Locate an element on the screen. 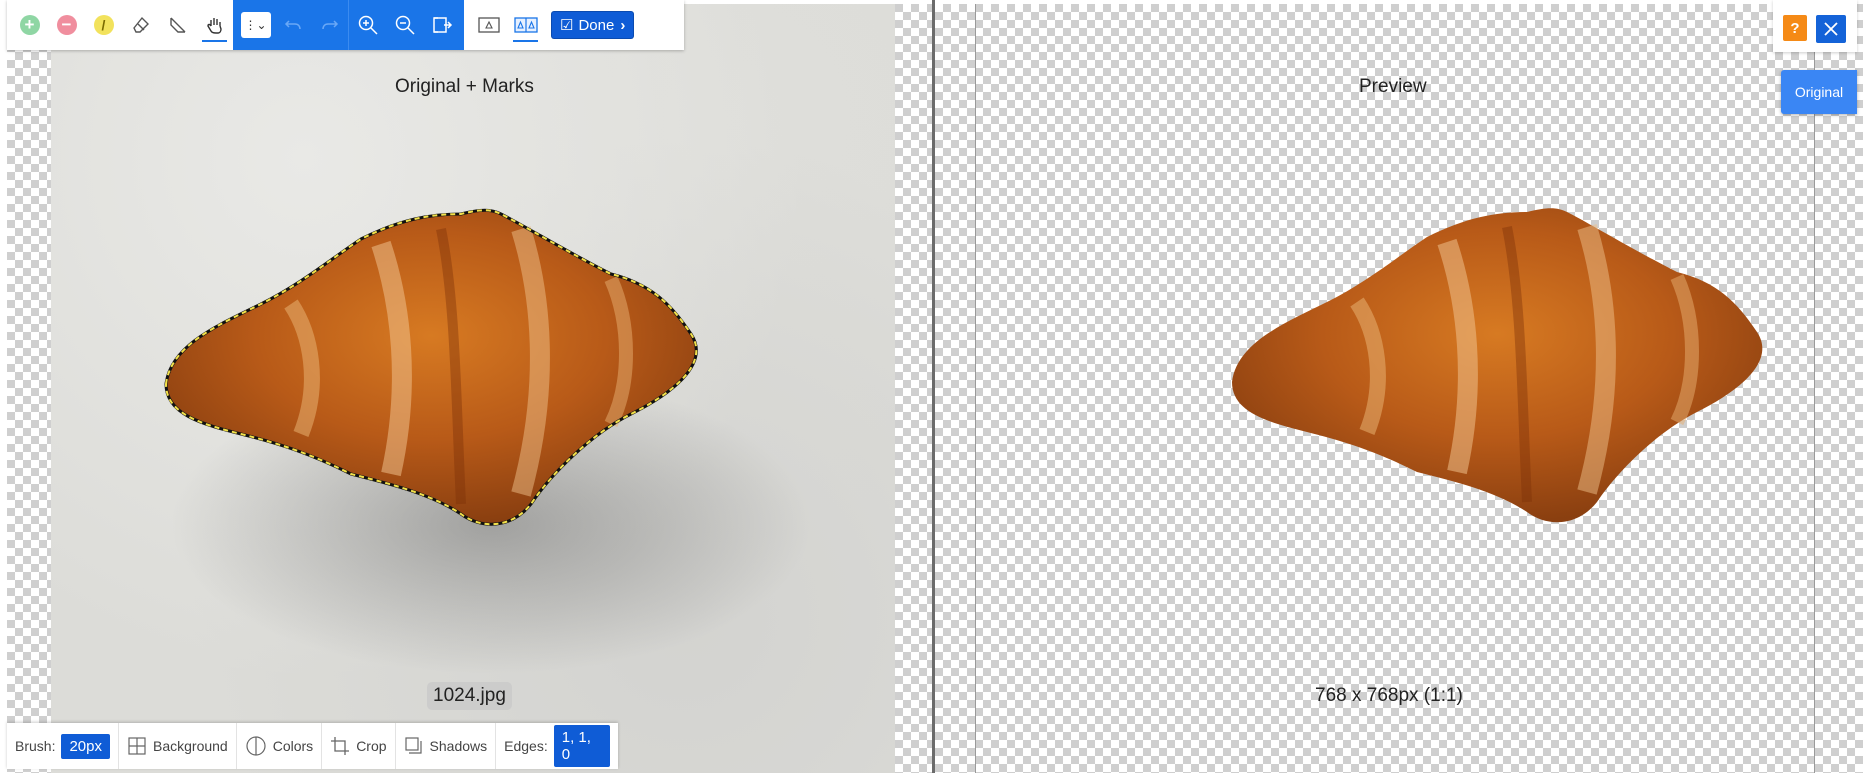  brush-size-control: Brush: 20px is located at coordinates (63, 746).